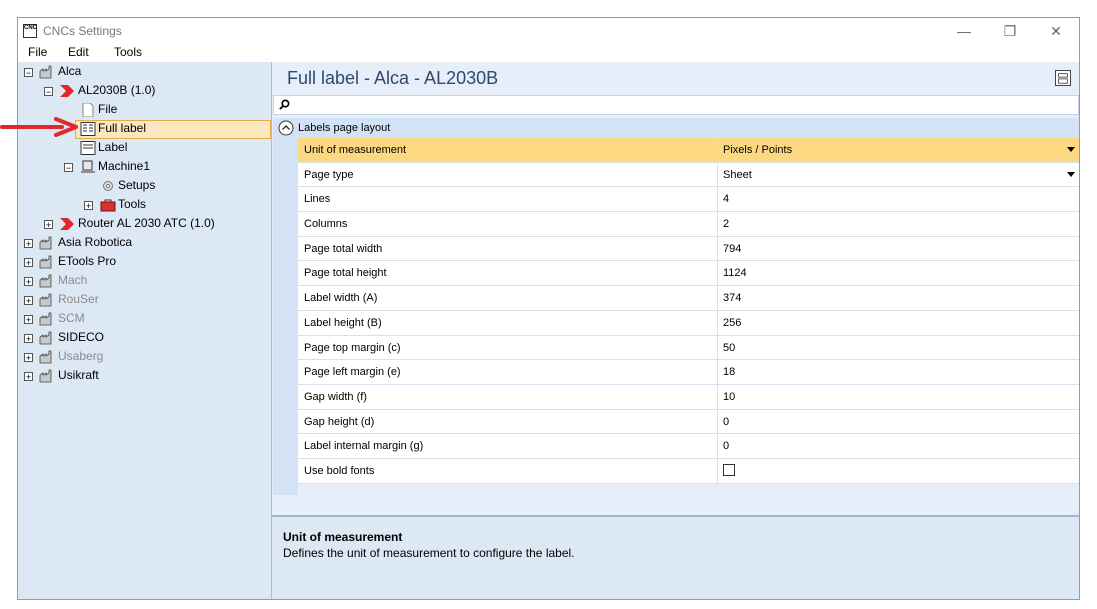 This screenshot has height=609, width=1097. What do you see at coordinates (729, 469) in the screenshot?
I see `bold-fonts-checkbox` at bounding box center [729, 469].